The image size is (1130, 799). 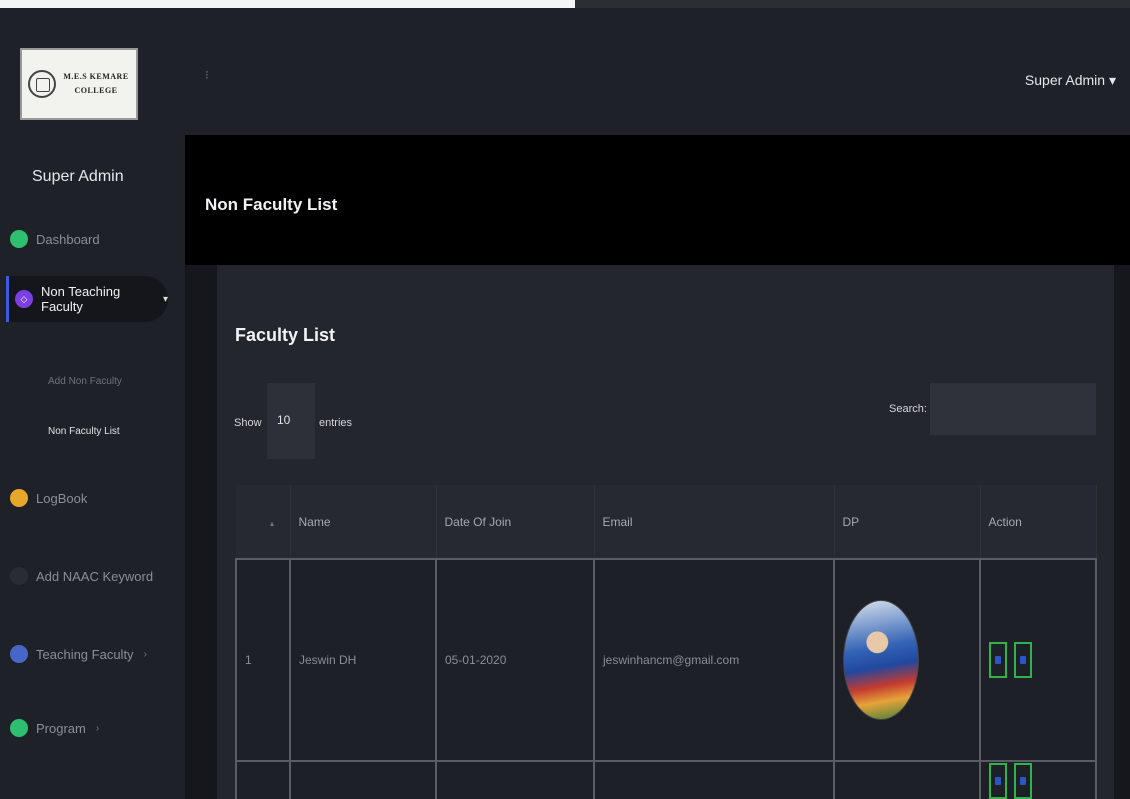 What do you see at coordinates (1038, 522) in the screenshot?
I see `column-header-action: Action` at bounding box center [1038, 522].